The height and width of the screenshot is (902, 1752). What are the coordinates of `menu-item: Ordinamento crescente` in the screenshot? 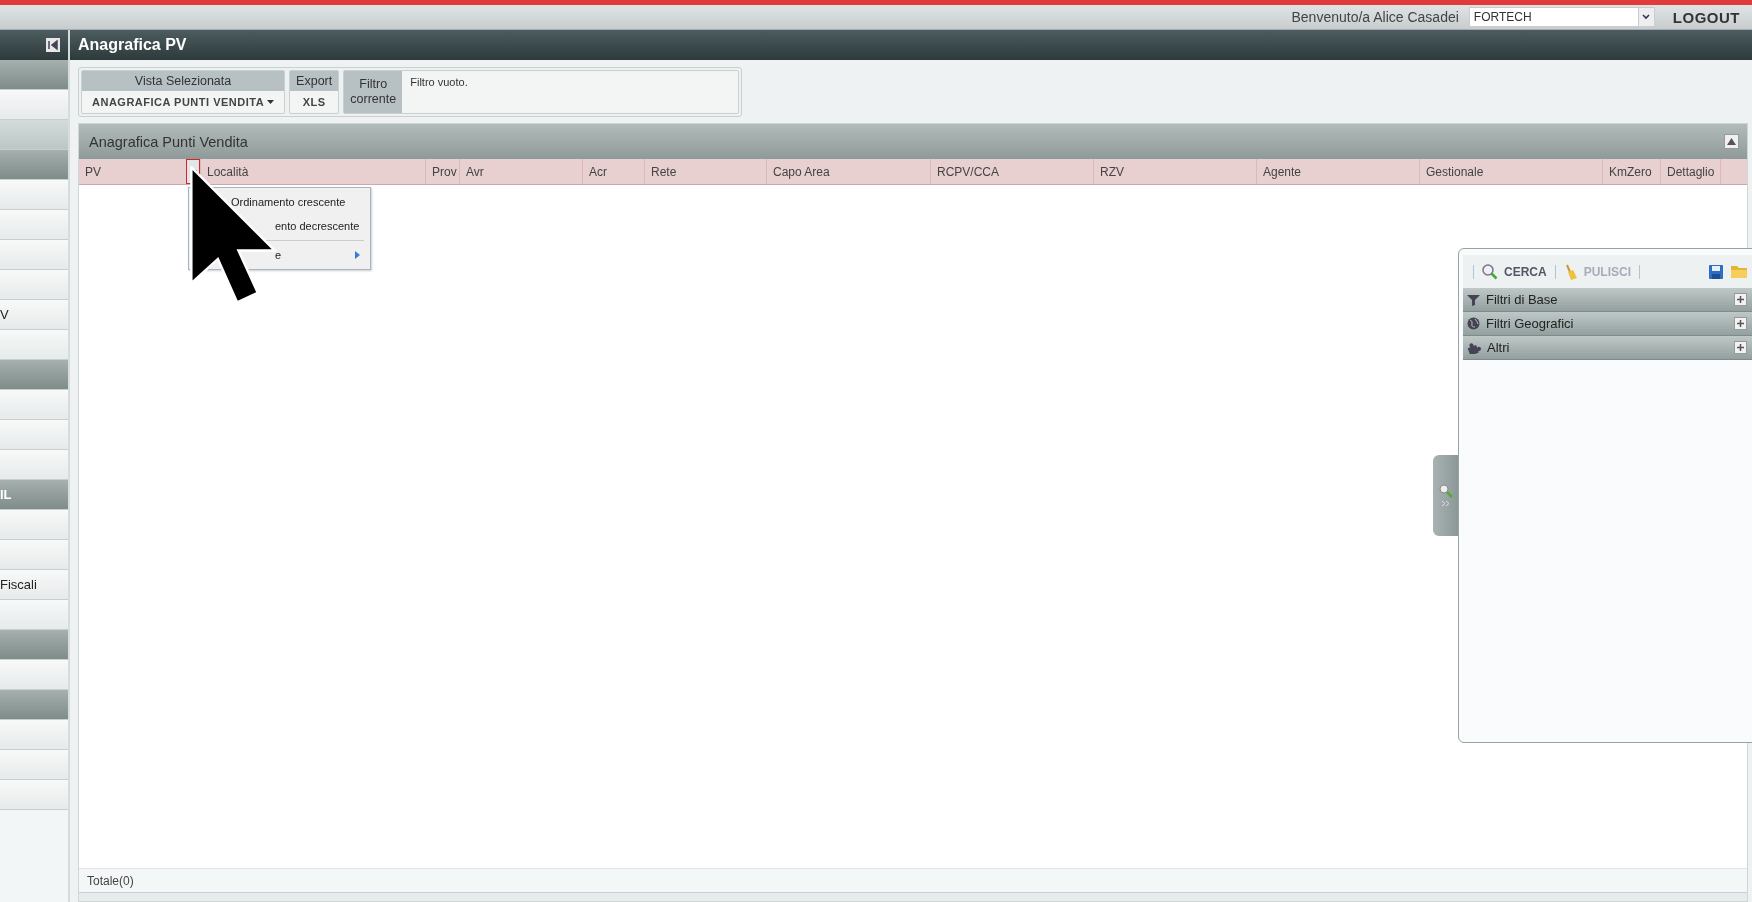 It's located at (279, 202).